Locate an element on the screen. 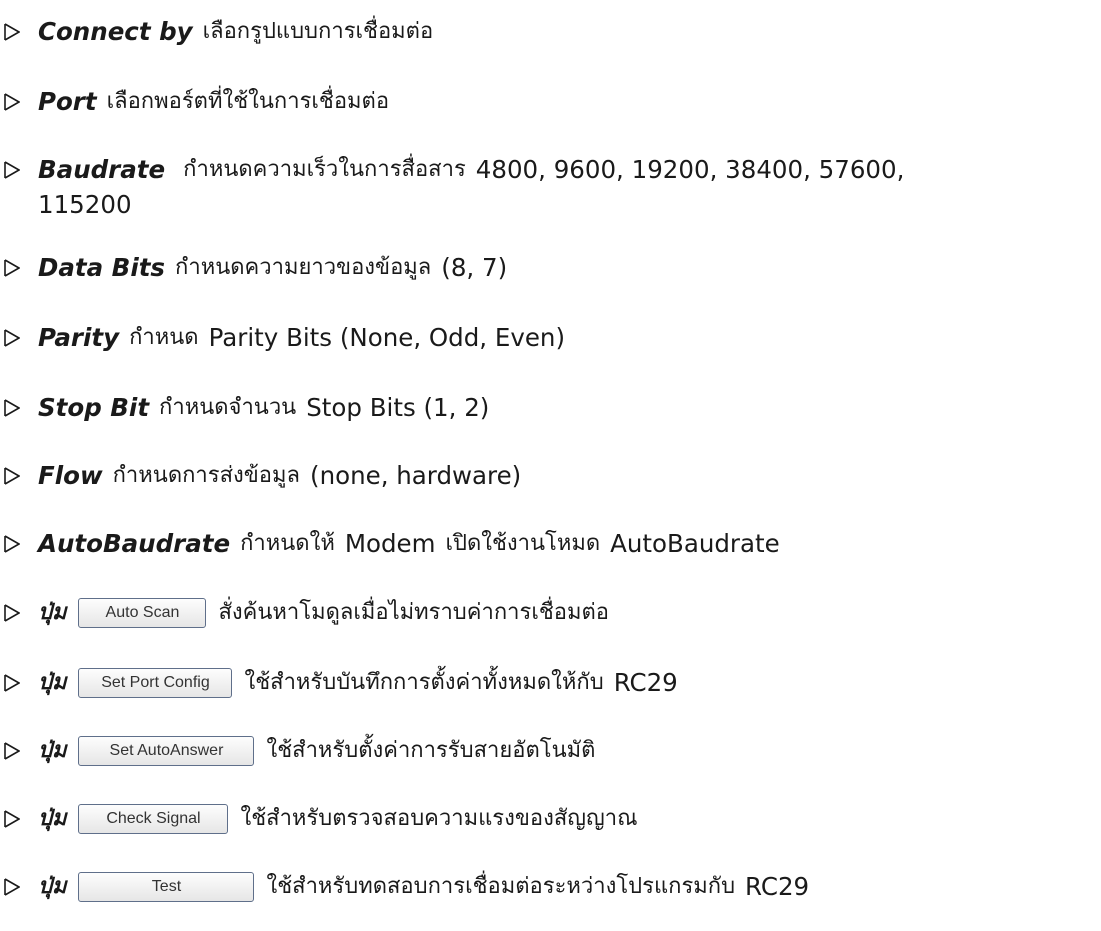 This screenshot has height=931, width=1101. values: Parity Bits (None, Odd, Even) is located at coordinates (386, 338).